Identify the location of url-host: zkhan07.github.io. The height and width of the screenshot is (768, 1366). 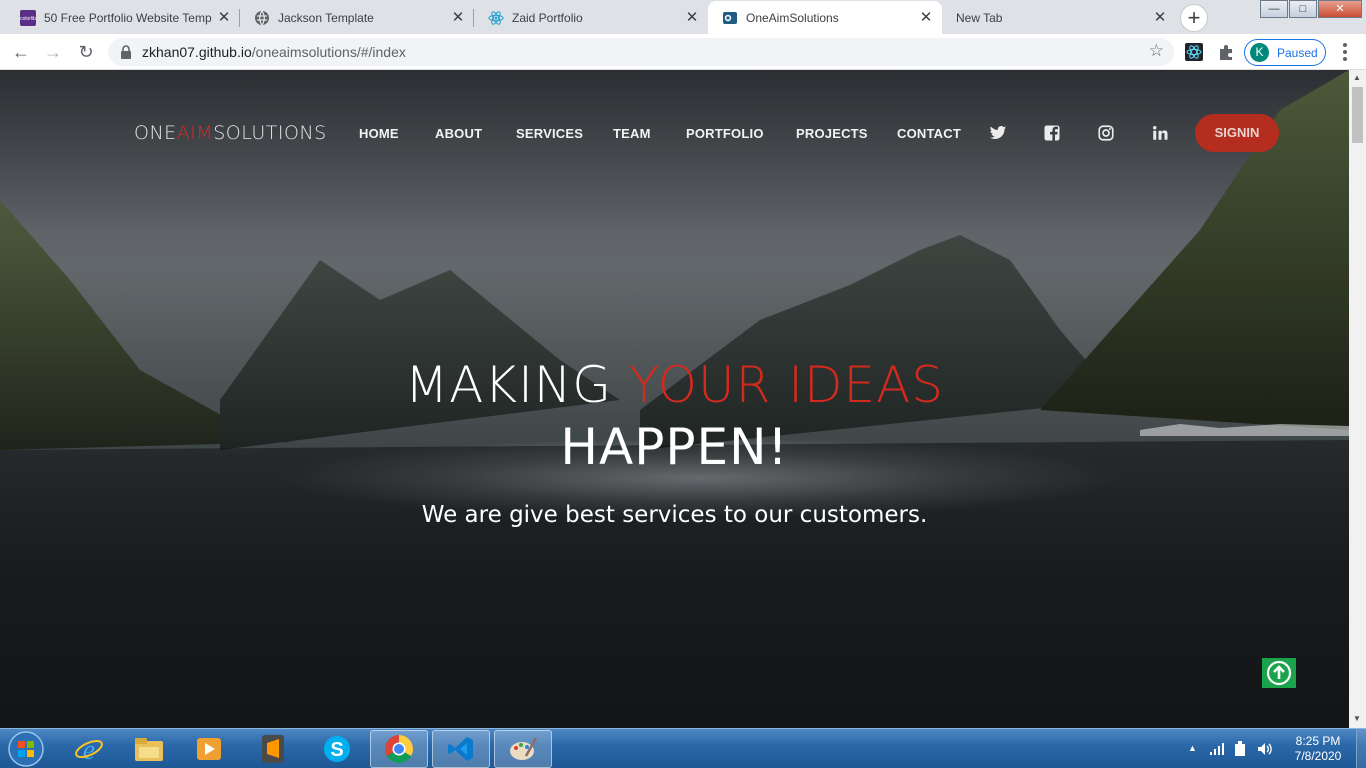
(197, 52).